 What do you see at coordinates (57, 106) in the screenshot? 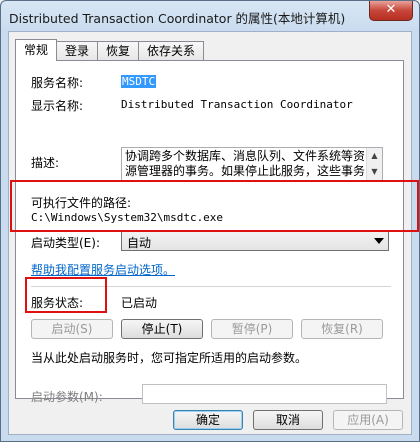
I see `display-name-label: 显示名称:` at bounding box center [57, 106].